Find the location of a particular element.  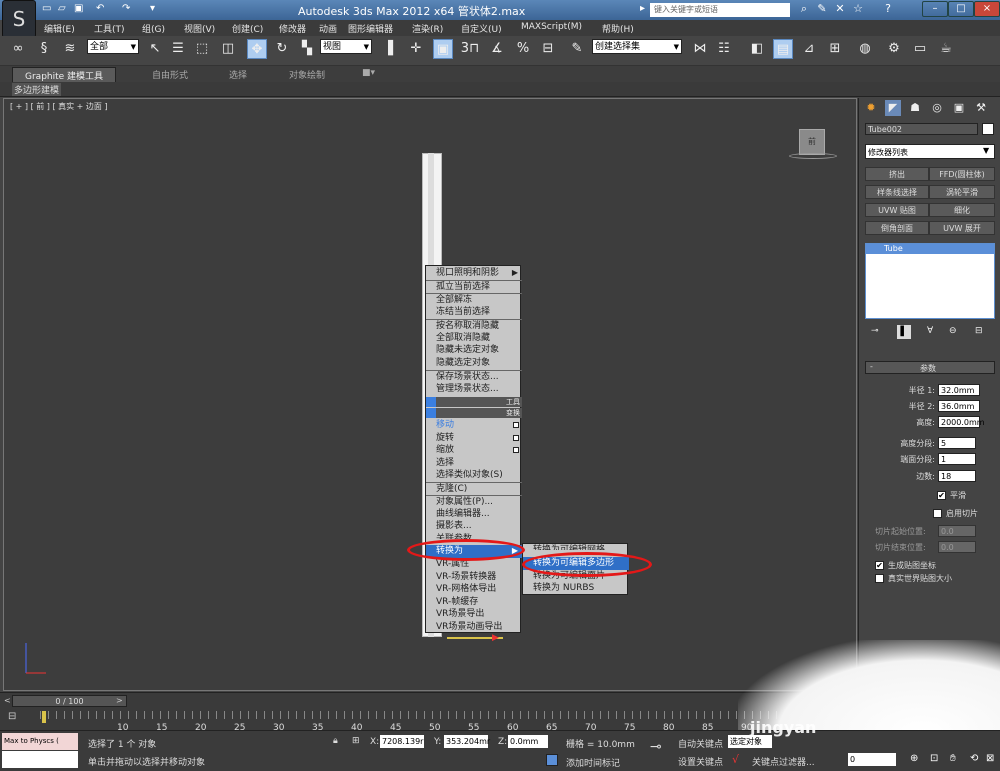

orbit-icon: ⟲ is located at coordinates (974, 758).